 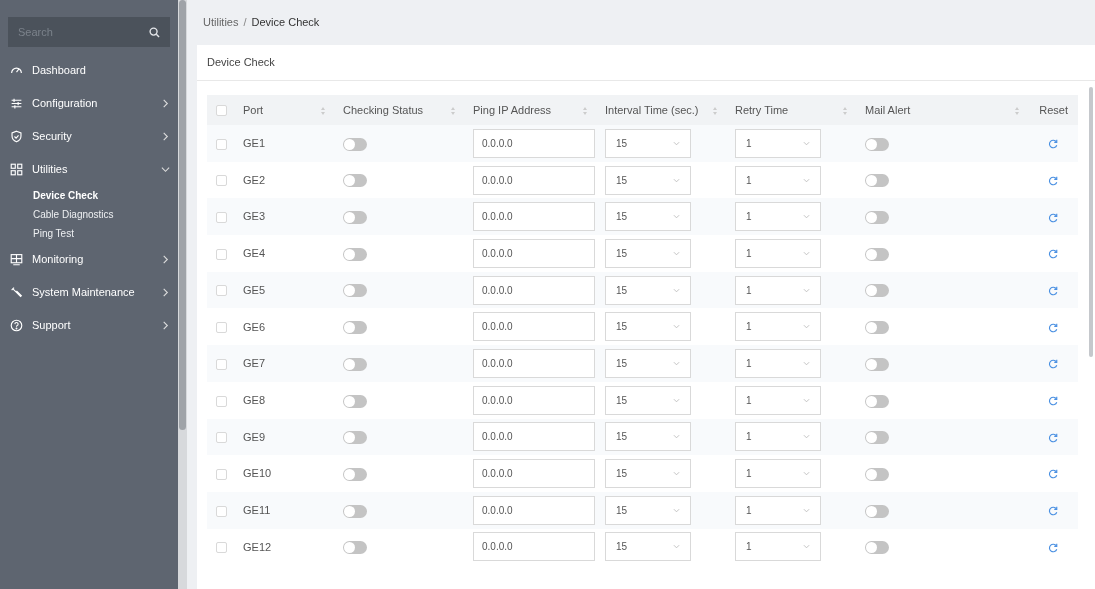 I want to click on menu-item: System Maintenance, so click(x=89, y=292).